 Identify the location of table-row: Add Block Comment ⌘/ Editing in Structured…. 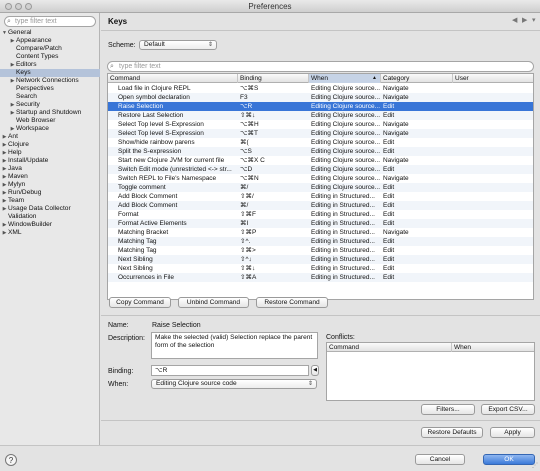
(320, 205).